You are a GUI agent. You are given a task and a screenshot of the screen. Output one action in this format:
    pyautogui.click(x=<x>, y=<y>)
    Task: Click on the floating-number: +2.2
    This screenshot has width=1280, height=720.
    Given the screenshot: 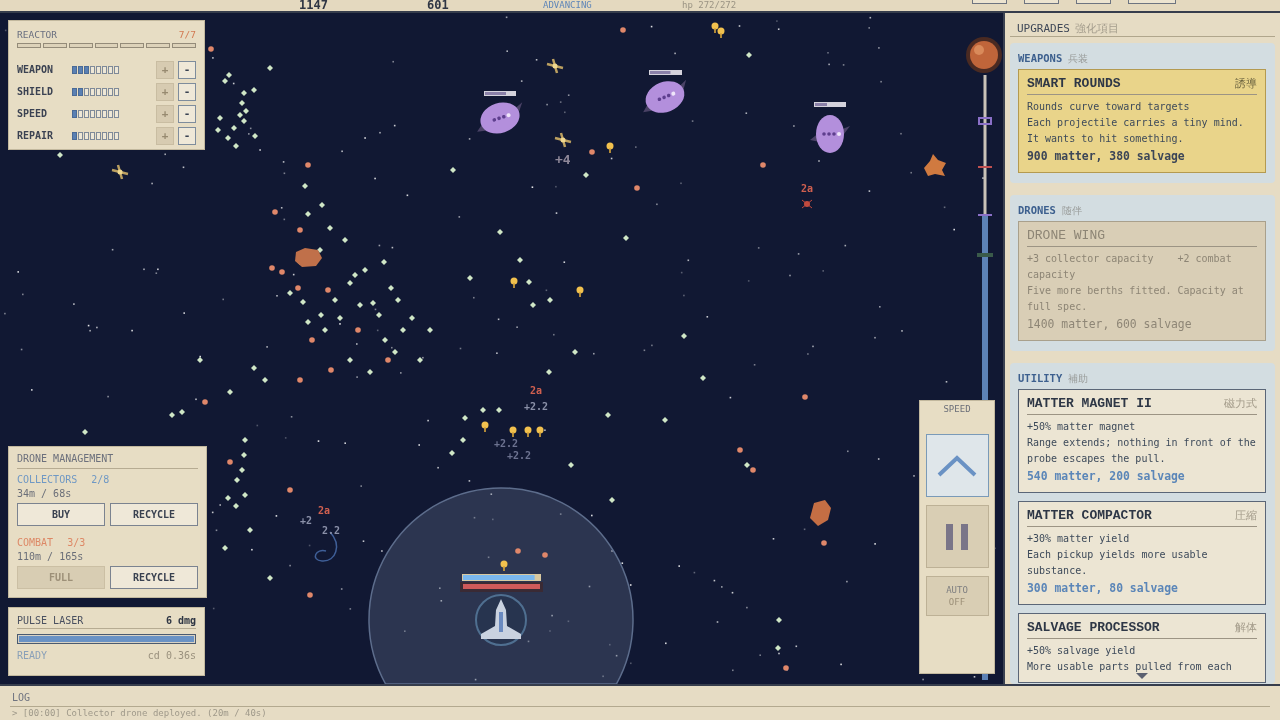 What is the action you would take?
    pyautogui.click(x=519, y=455)
    